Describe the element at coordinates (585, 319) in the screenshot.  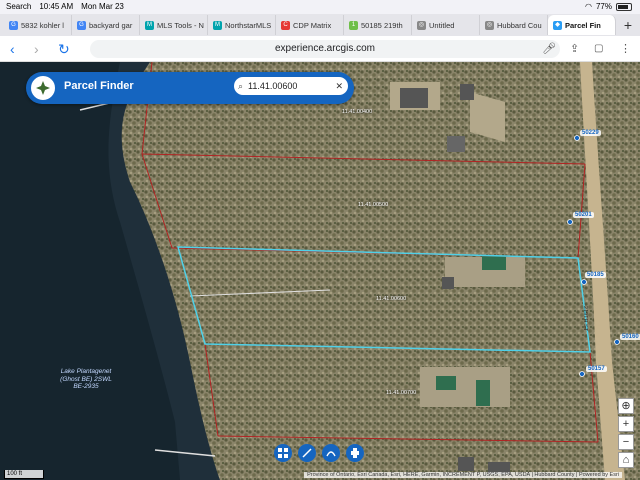
I see `road-label: 219TH ST` at that location.